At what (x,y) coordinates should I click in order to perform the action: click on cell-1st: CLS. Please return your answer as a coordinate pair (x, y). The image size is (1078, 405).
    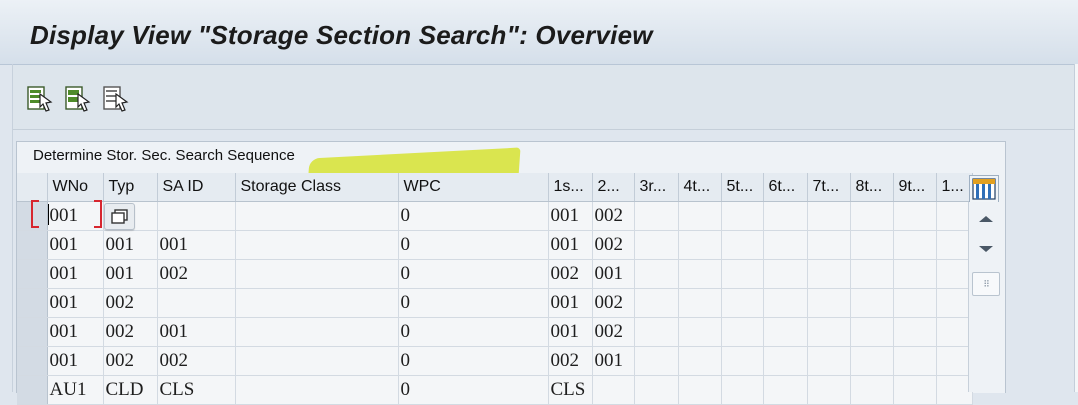
    Looking at the image, I should click on (570, 390).